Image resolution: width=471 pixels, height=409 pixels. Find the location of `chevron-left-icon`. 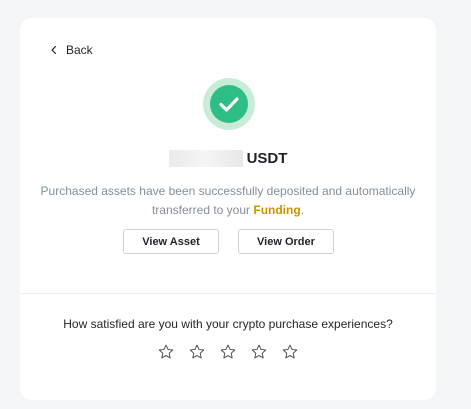

chevron-left-icon is located at coordinates (54, 50).